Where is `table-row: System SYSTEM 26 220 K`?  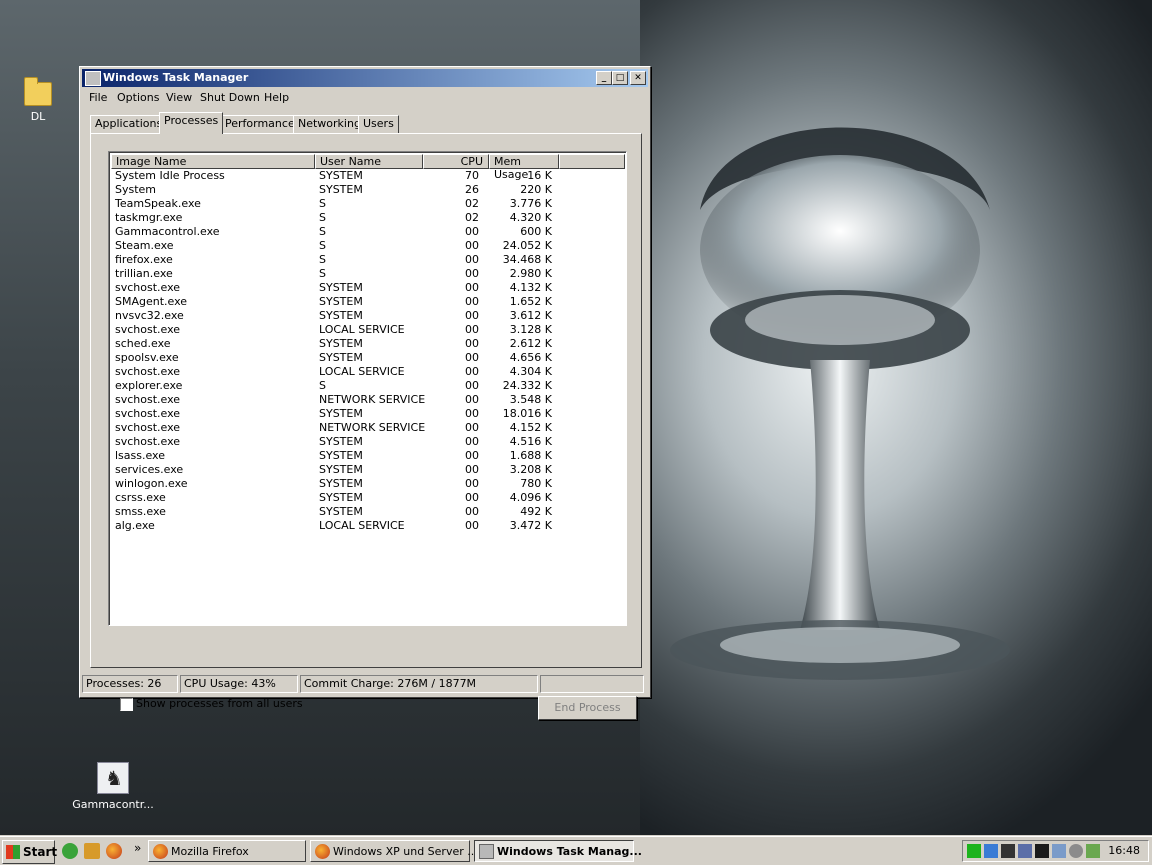 table-row: System SYSTEM 26 220 K is located at coordinates (367, 190).